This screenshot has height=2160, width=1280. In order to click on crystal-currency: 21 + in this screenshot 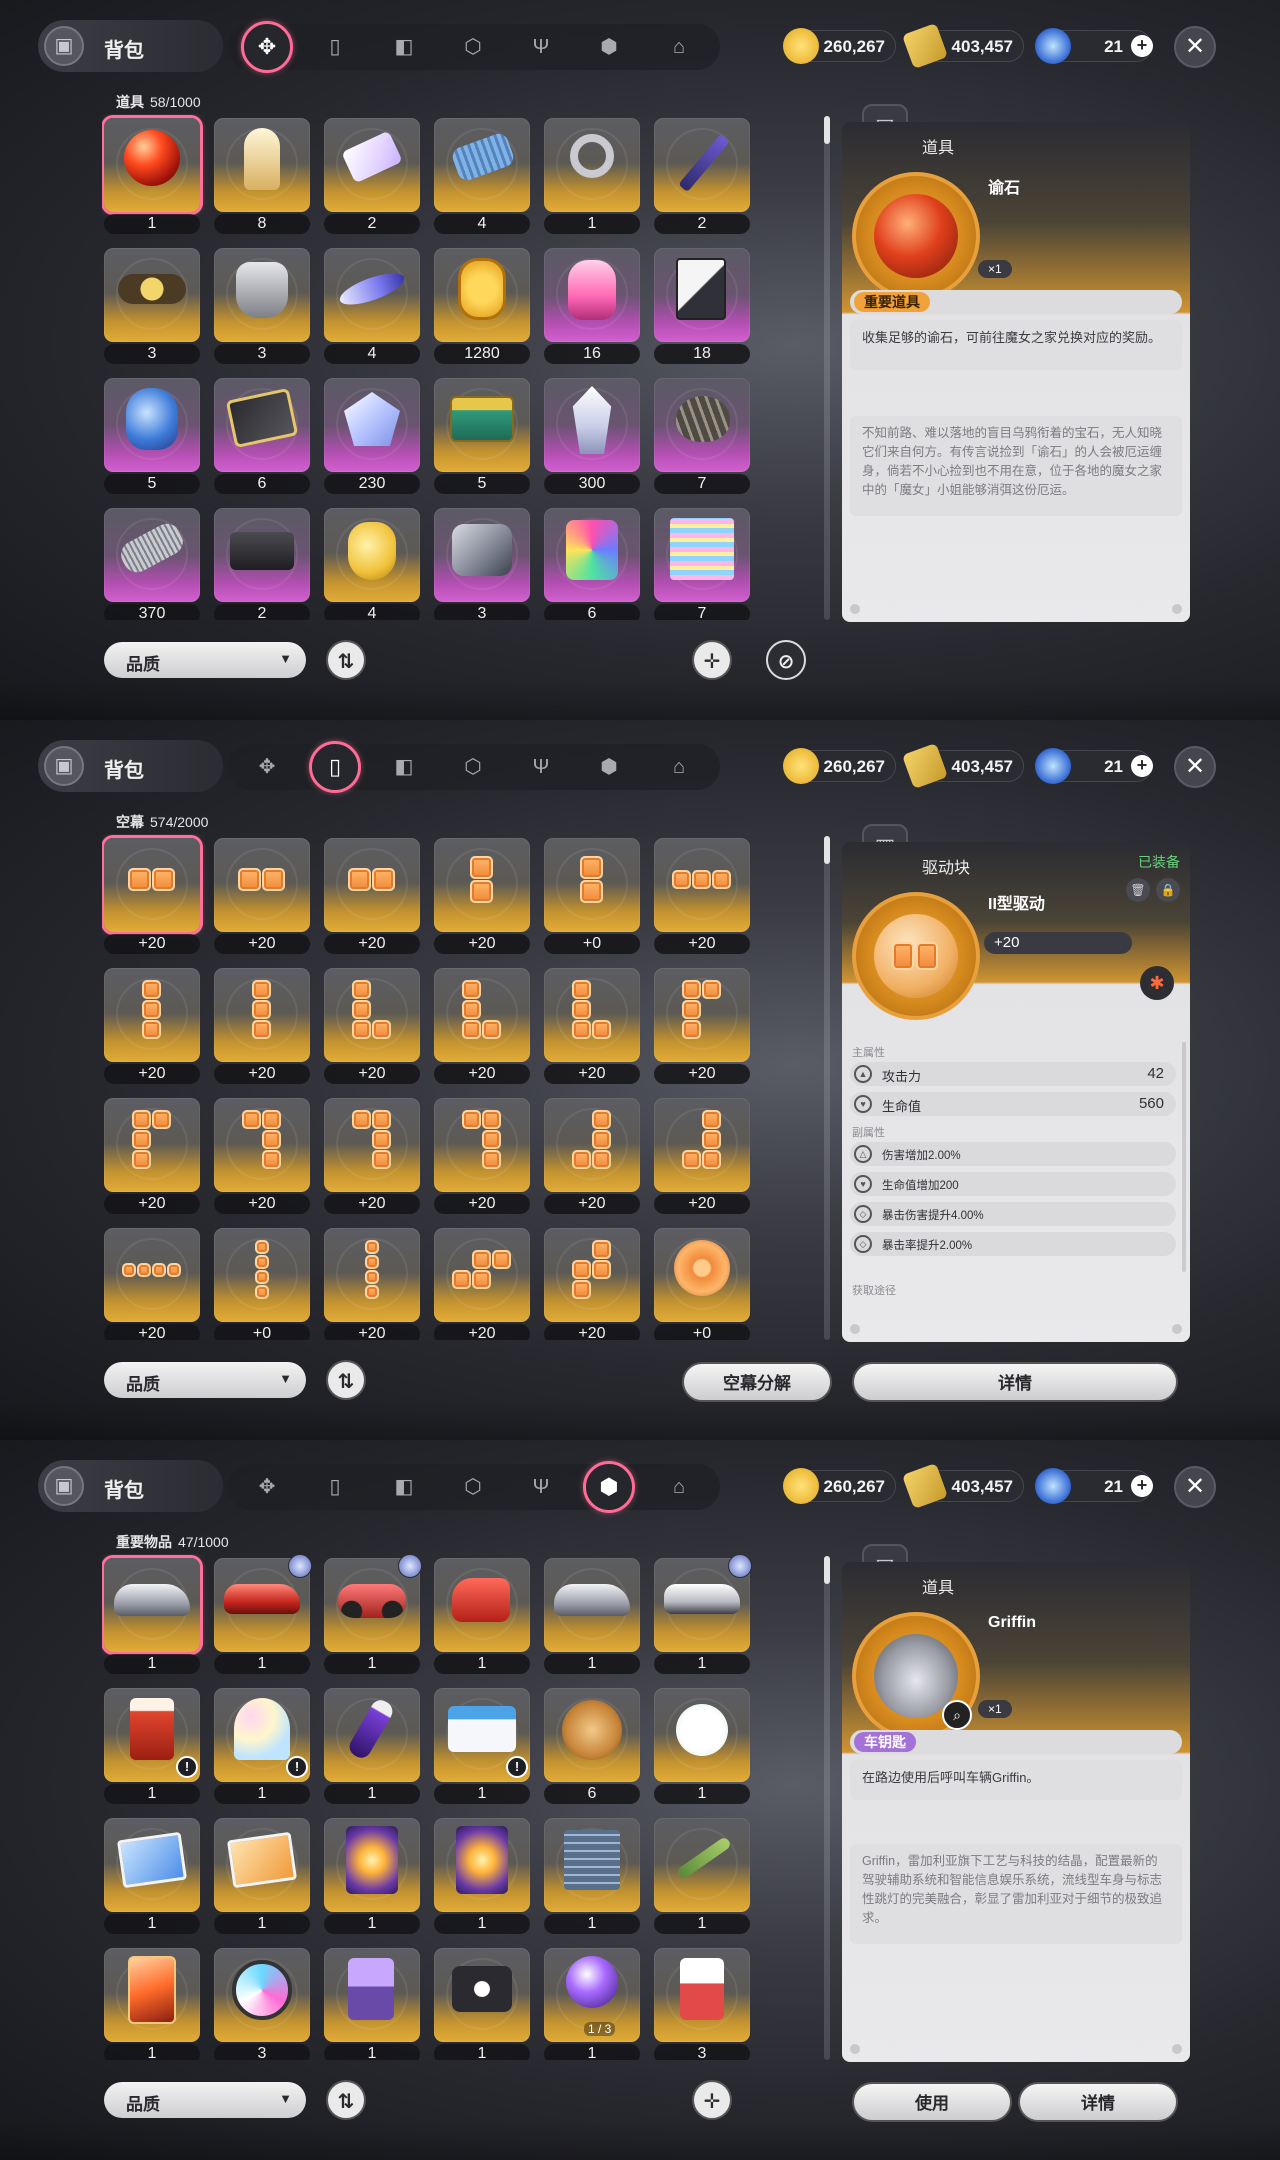, I will do `click(1094, 1486)`.